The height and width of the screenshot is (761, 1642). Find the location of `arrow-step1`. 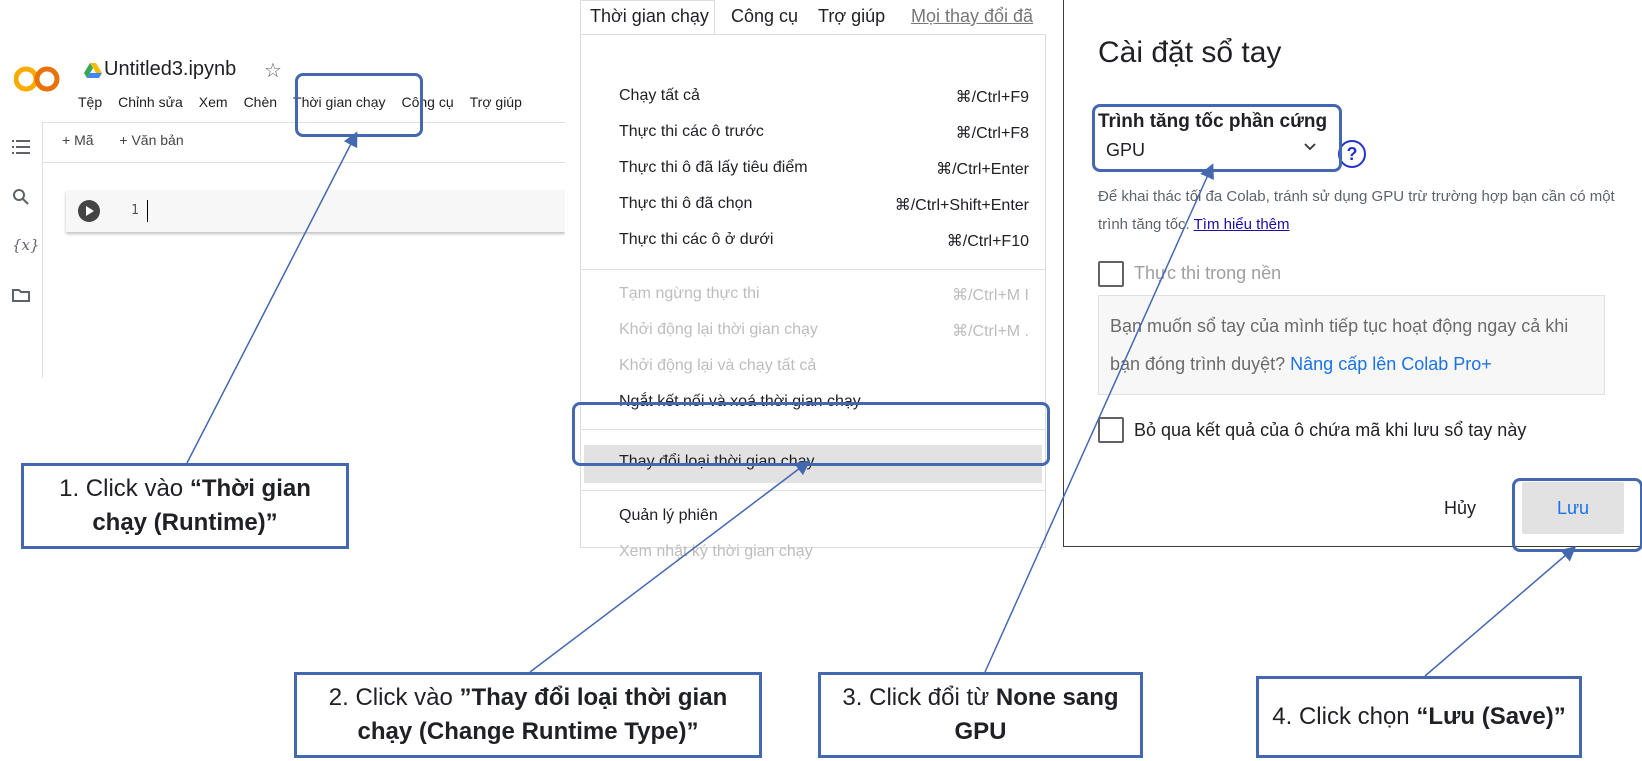

arrow-step1 is located at coordinates (272, 297).